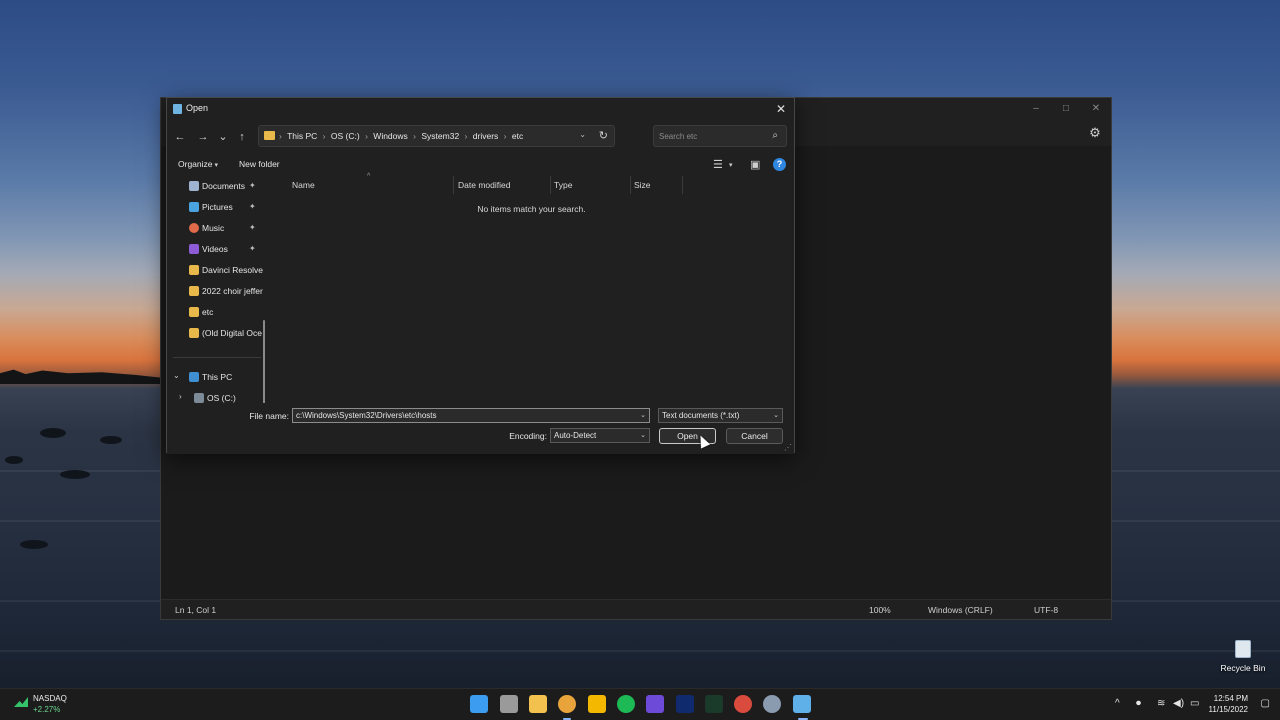  Describe the element at coordinates (480, 165) in the screenshot. I see `command-bar: Organize ▾ New folder ☰ ▾ ▣ ?` at that location.